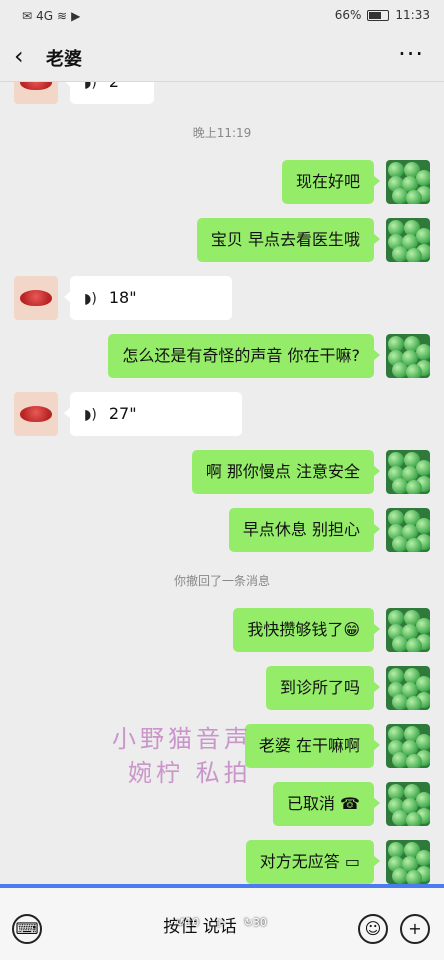 The width and height of the screenshot is (444, 960). I want to click on notification-icon: ✉, so click(27, 16).